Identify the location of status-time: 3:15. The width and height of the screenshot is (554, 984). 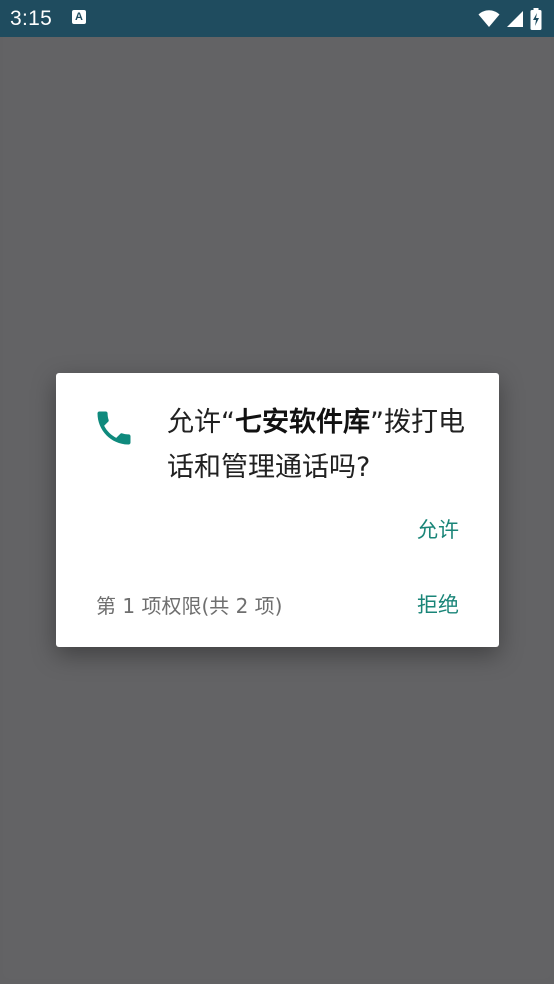
(31, 18).